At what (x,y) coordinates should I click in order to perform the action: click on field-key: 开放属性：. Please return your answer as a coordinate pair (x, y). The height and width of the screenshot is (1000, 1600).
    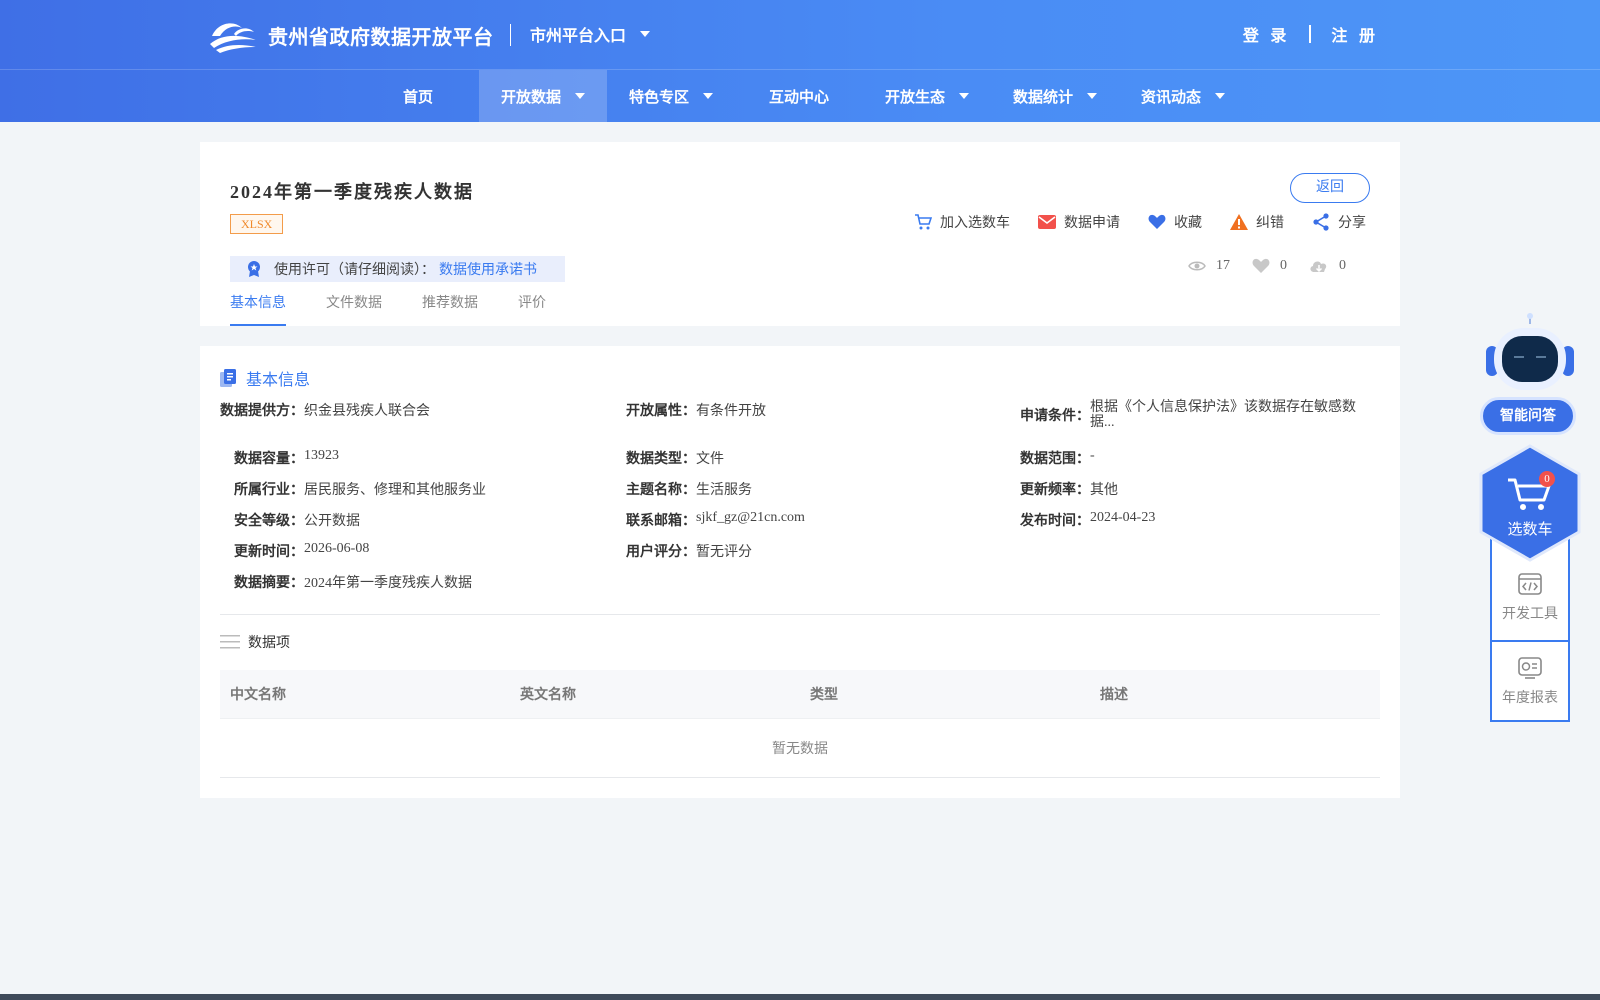
    Looking at the image, I should click on (661, 411).